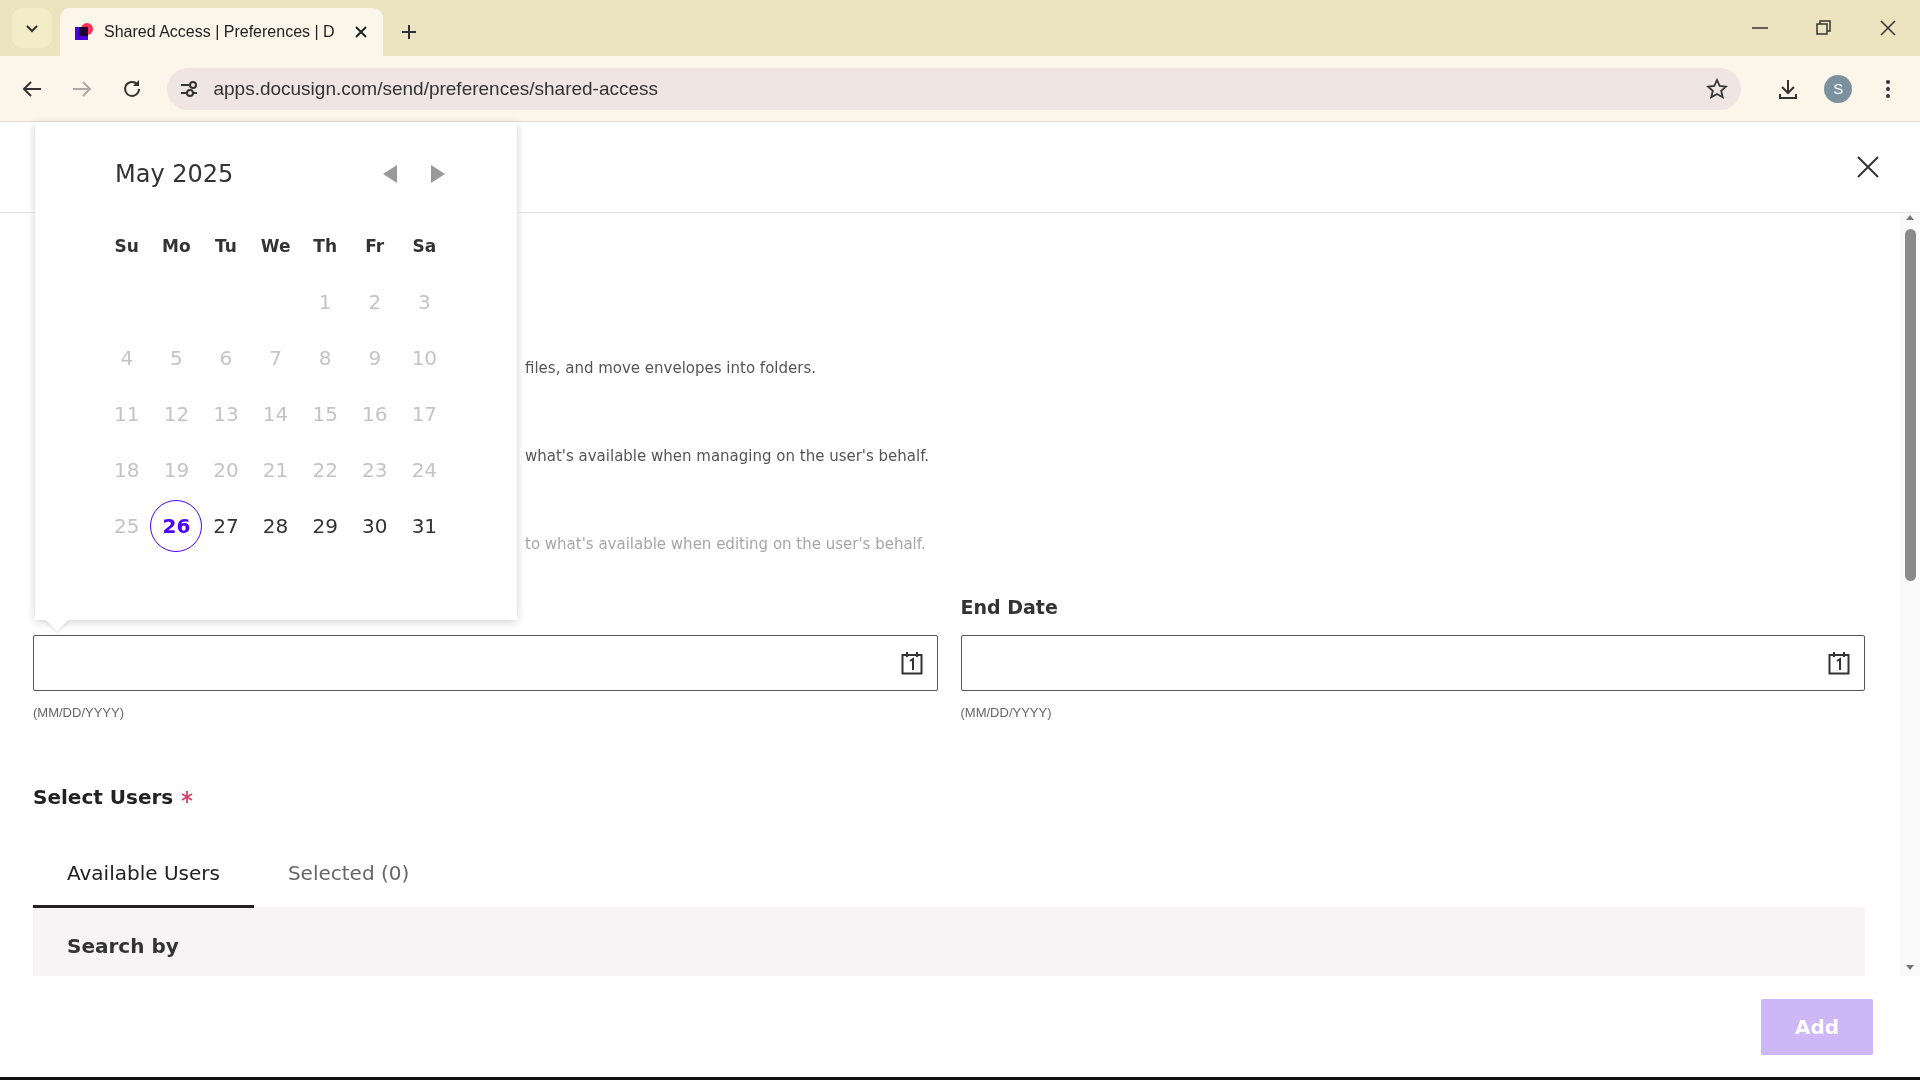 The height and width of the screenshot is (1080, 1920). What do you see at coordinates (226, 246) in the screenshot?
I see `weekday-label: Tu` at bounding box center [226, 246].